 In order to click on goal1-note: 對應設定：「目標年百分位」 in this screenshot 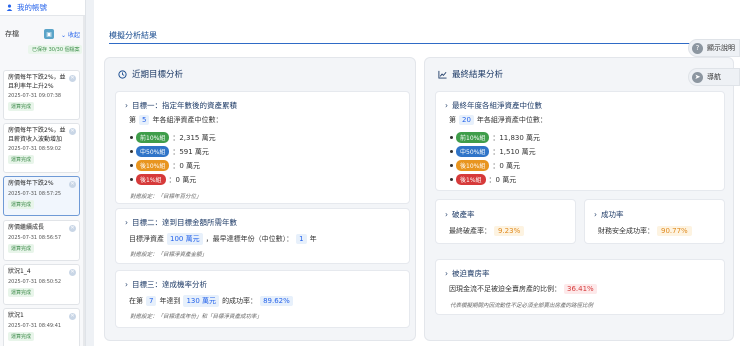, I will do `click(166, 197)`.